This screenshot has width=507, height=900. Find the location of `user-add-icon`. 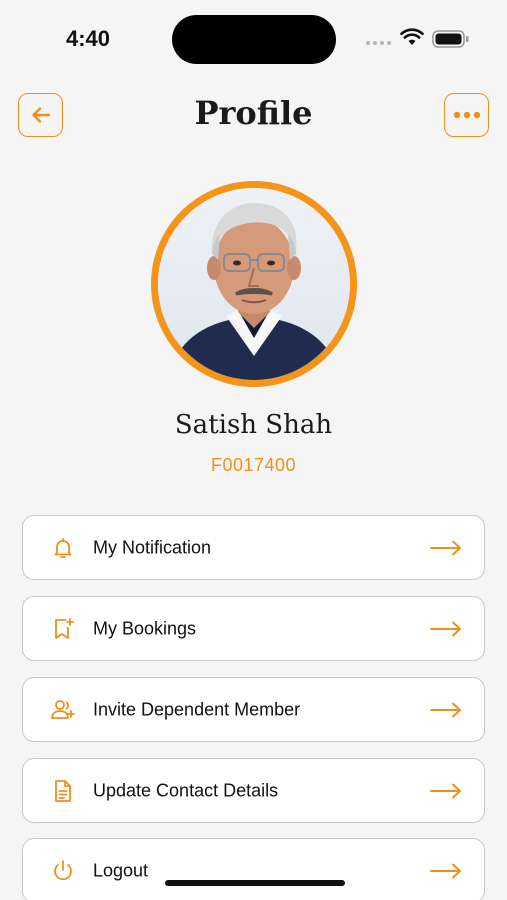

user-add-icon is located at coordinates (63, 710).